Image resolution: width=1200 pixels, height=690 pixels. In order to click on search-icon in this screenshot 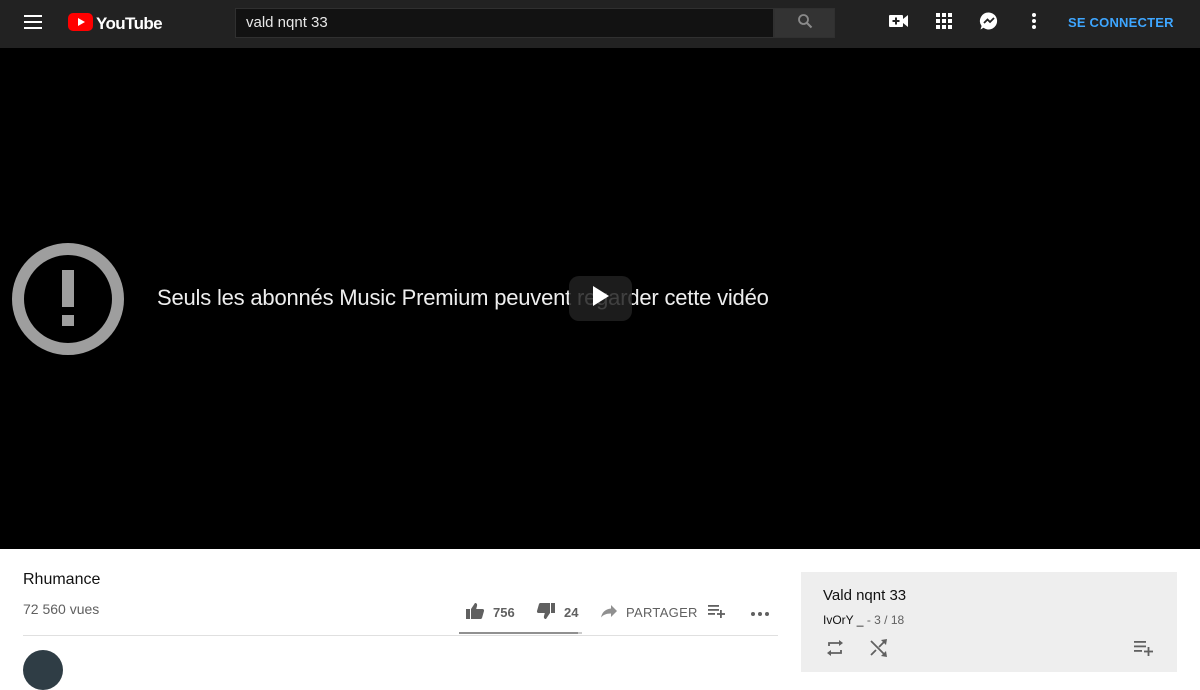, I will do `click(805, 23)`.